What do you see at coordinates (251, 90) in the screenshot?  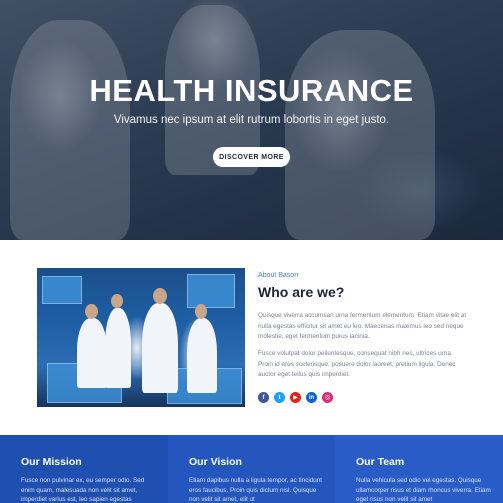 I see `hero-title: HEALTH INSURANCE` at bounding box center [251, 90].